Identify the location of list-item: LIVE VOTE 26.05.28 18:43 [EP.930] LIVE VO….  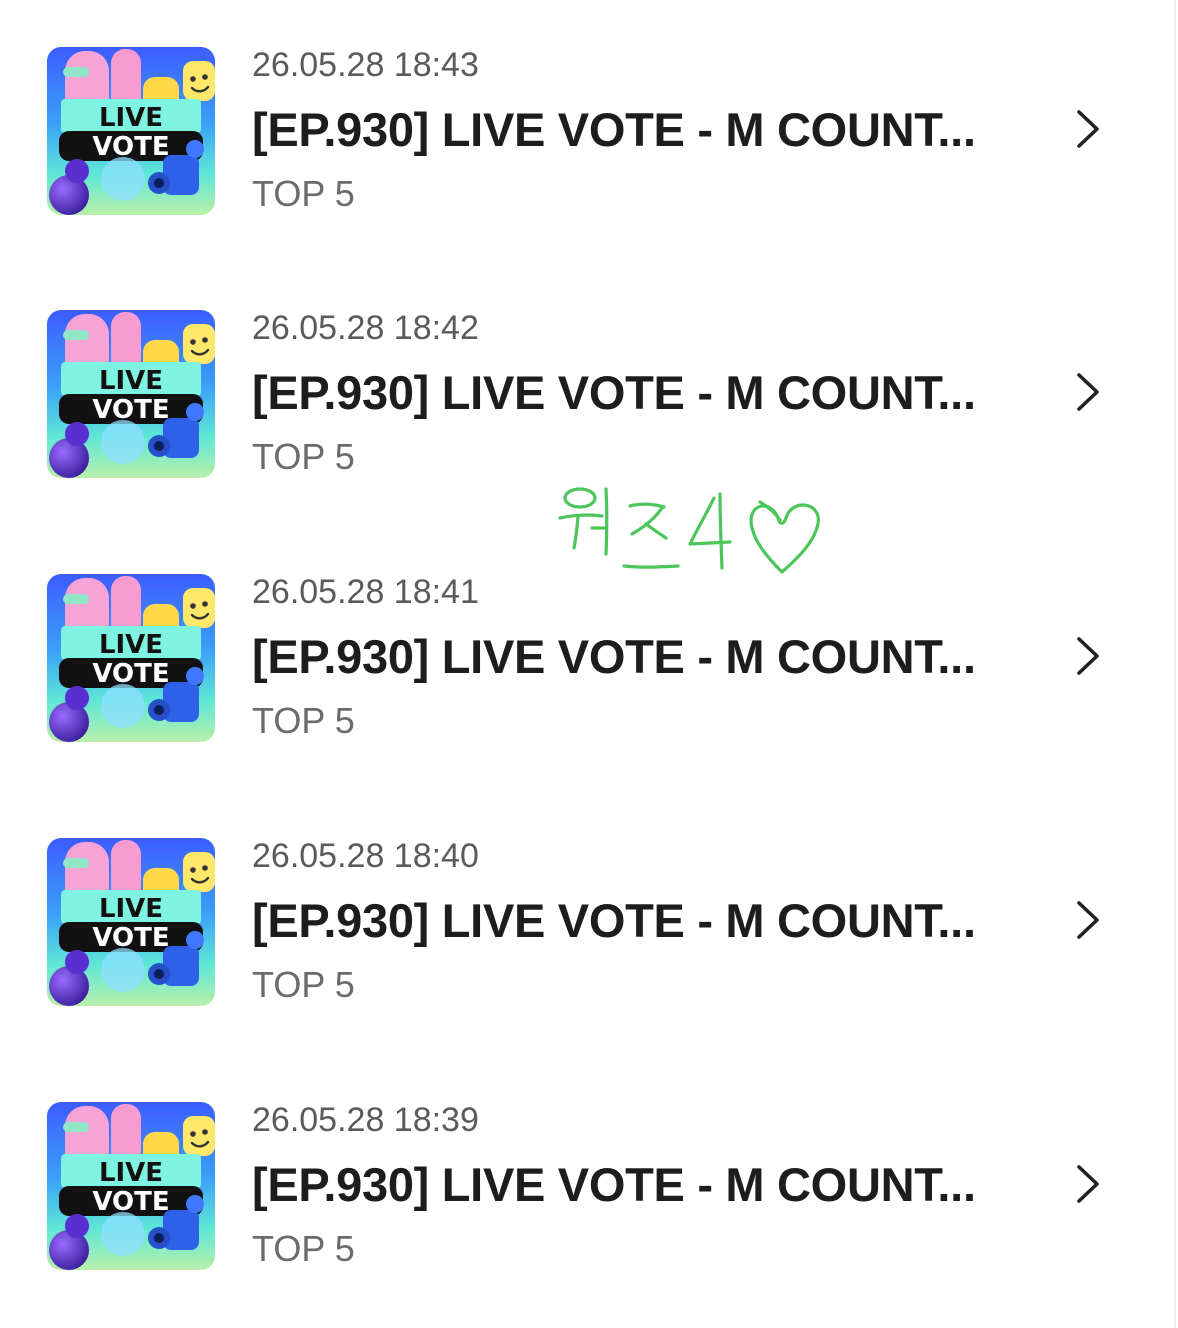
(589, 130).